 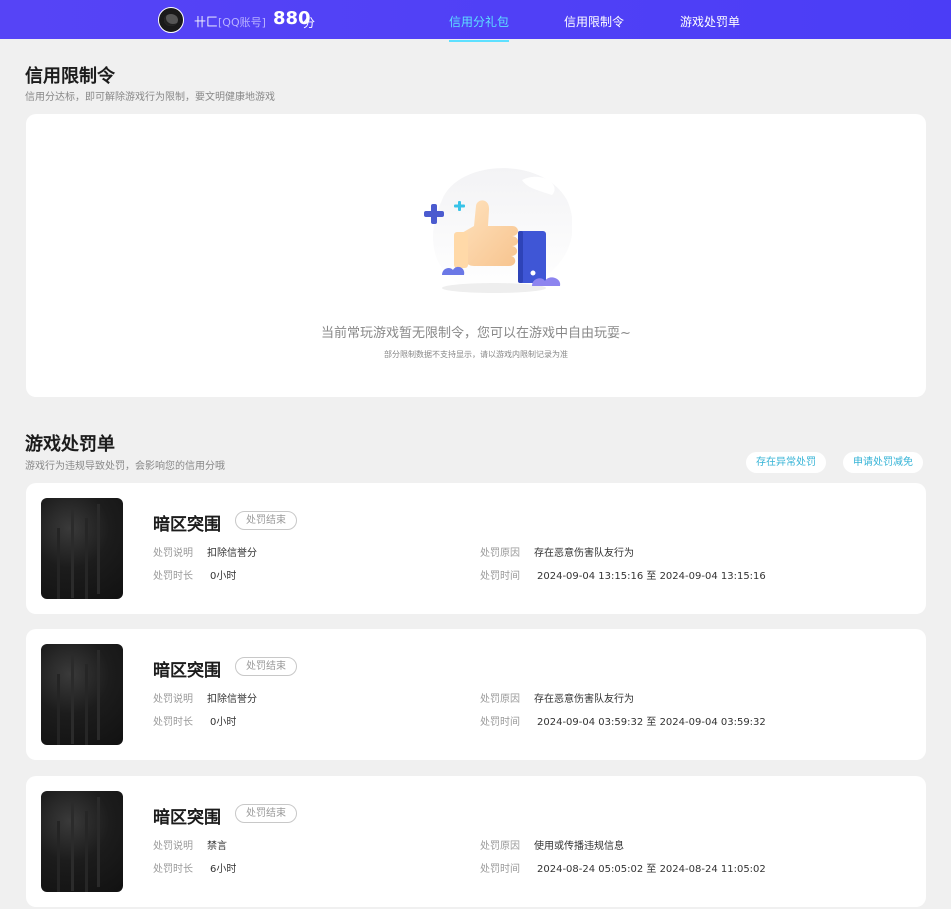 I want to click on username: 卄匚, so click(x=206, y=22).